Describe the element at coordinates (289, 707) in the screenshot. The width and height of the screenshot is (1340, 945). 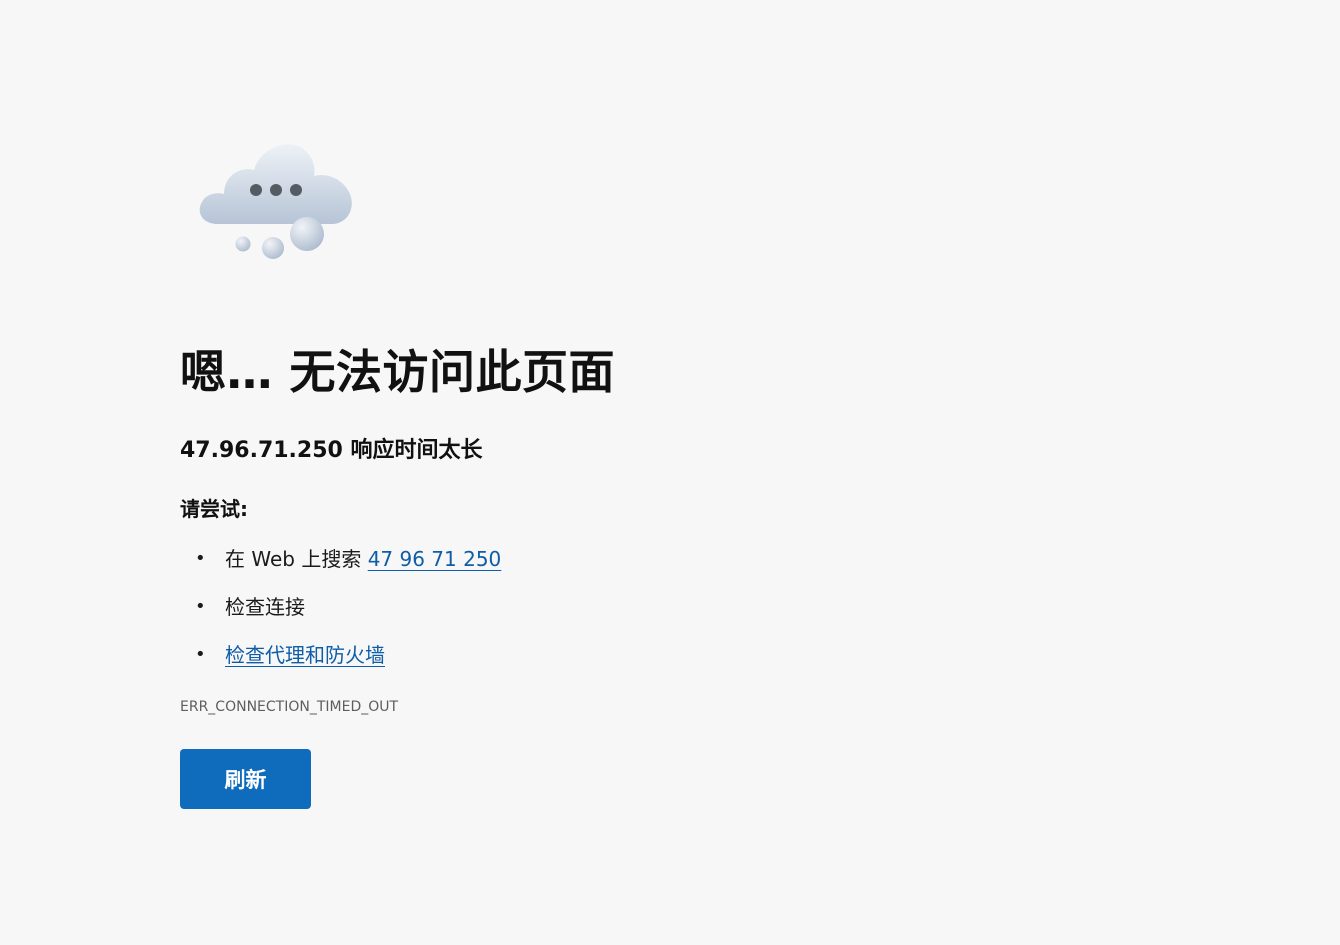
I see `error-code: ERR_CONNECTION_TIMED_OUT` at that location.